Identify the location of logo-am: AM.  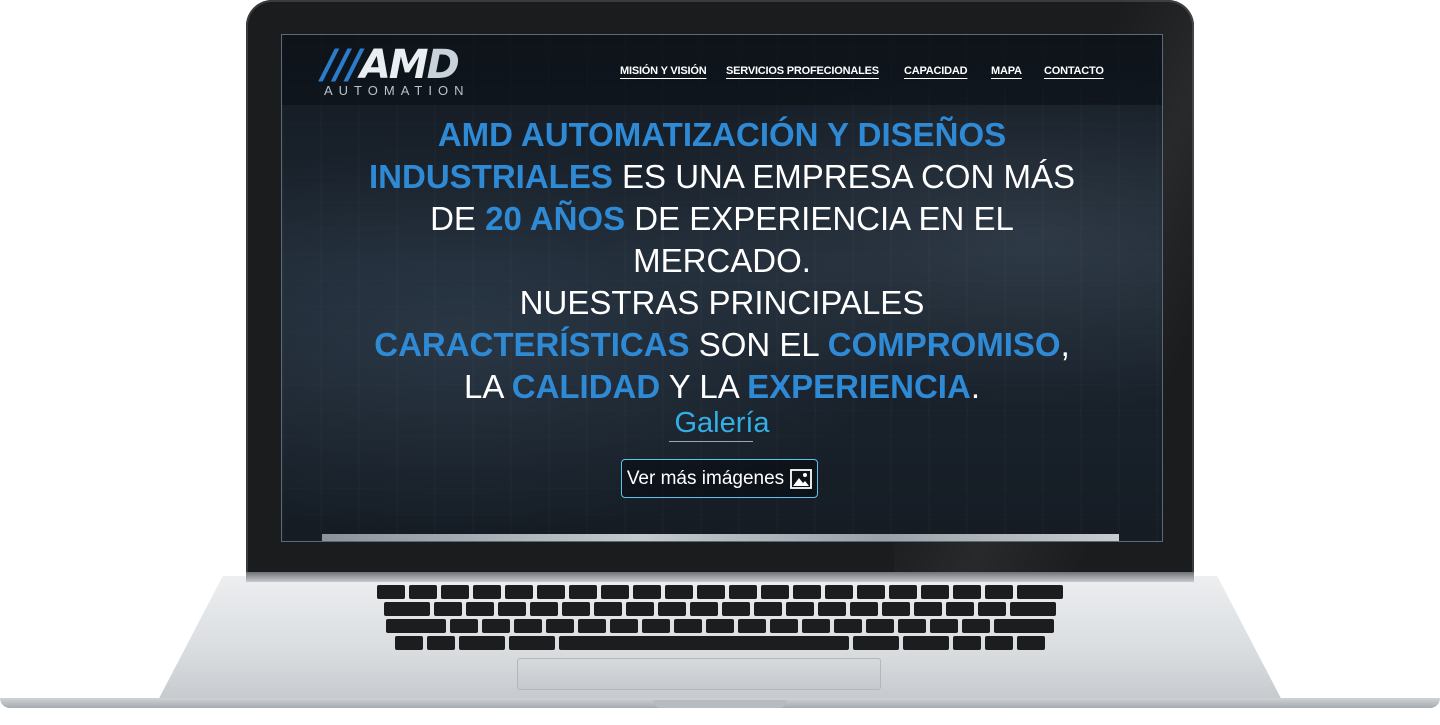
(394, 65).